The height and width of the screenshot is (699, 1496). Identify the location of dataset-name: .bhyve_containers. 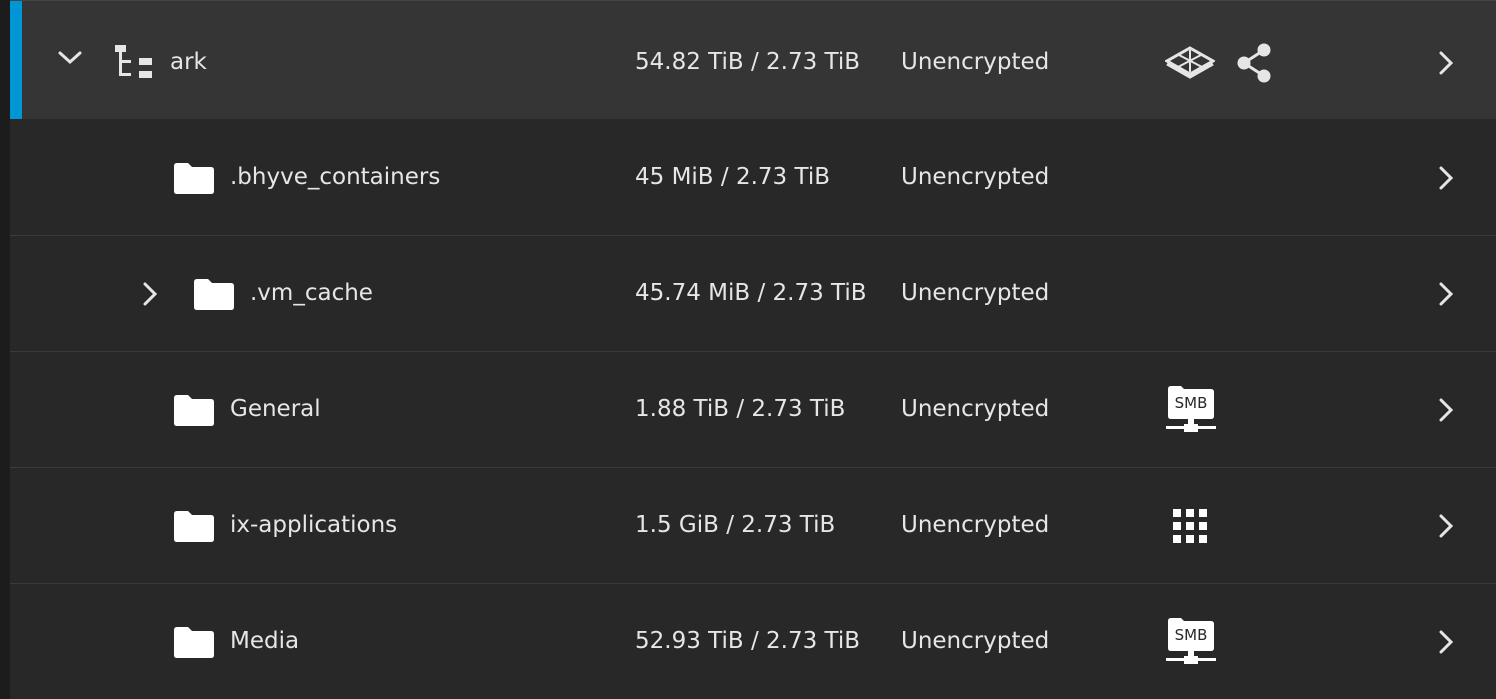
(335, 177).